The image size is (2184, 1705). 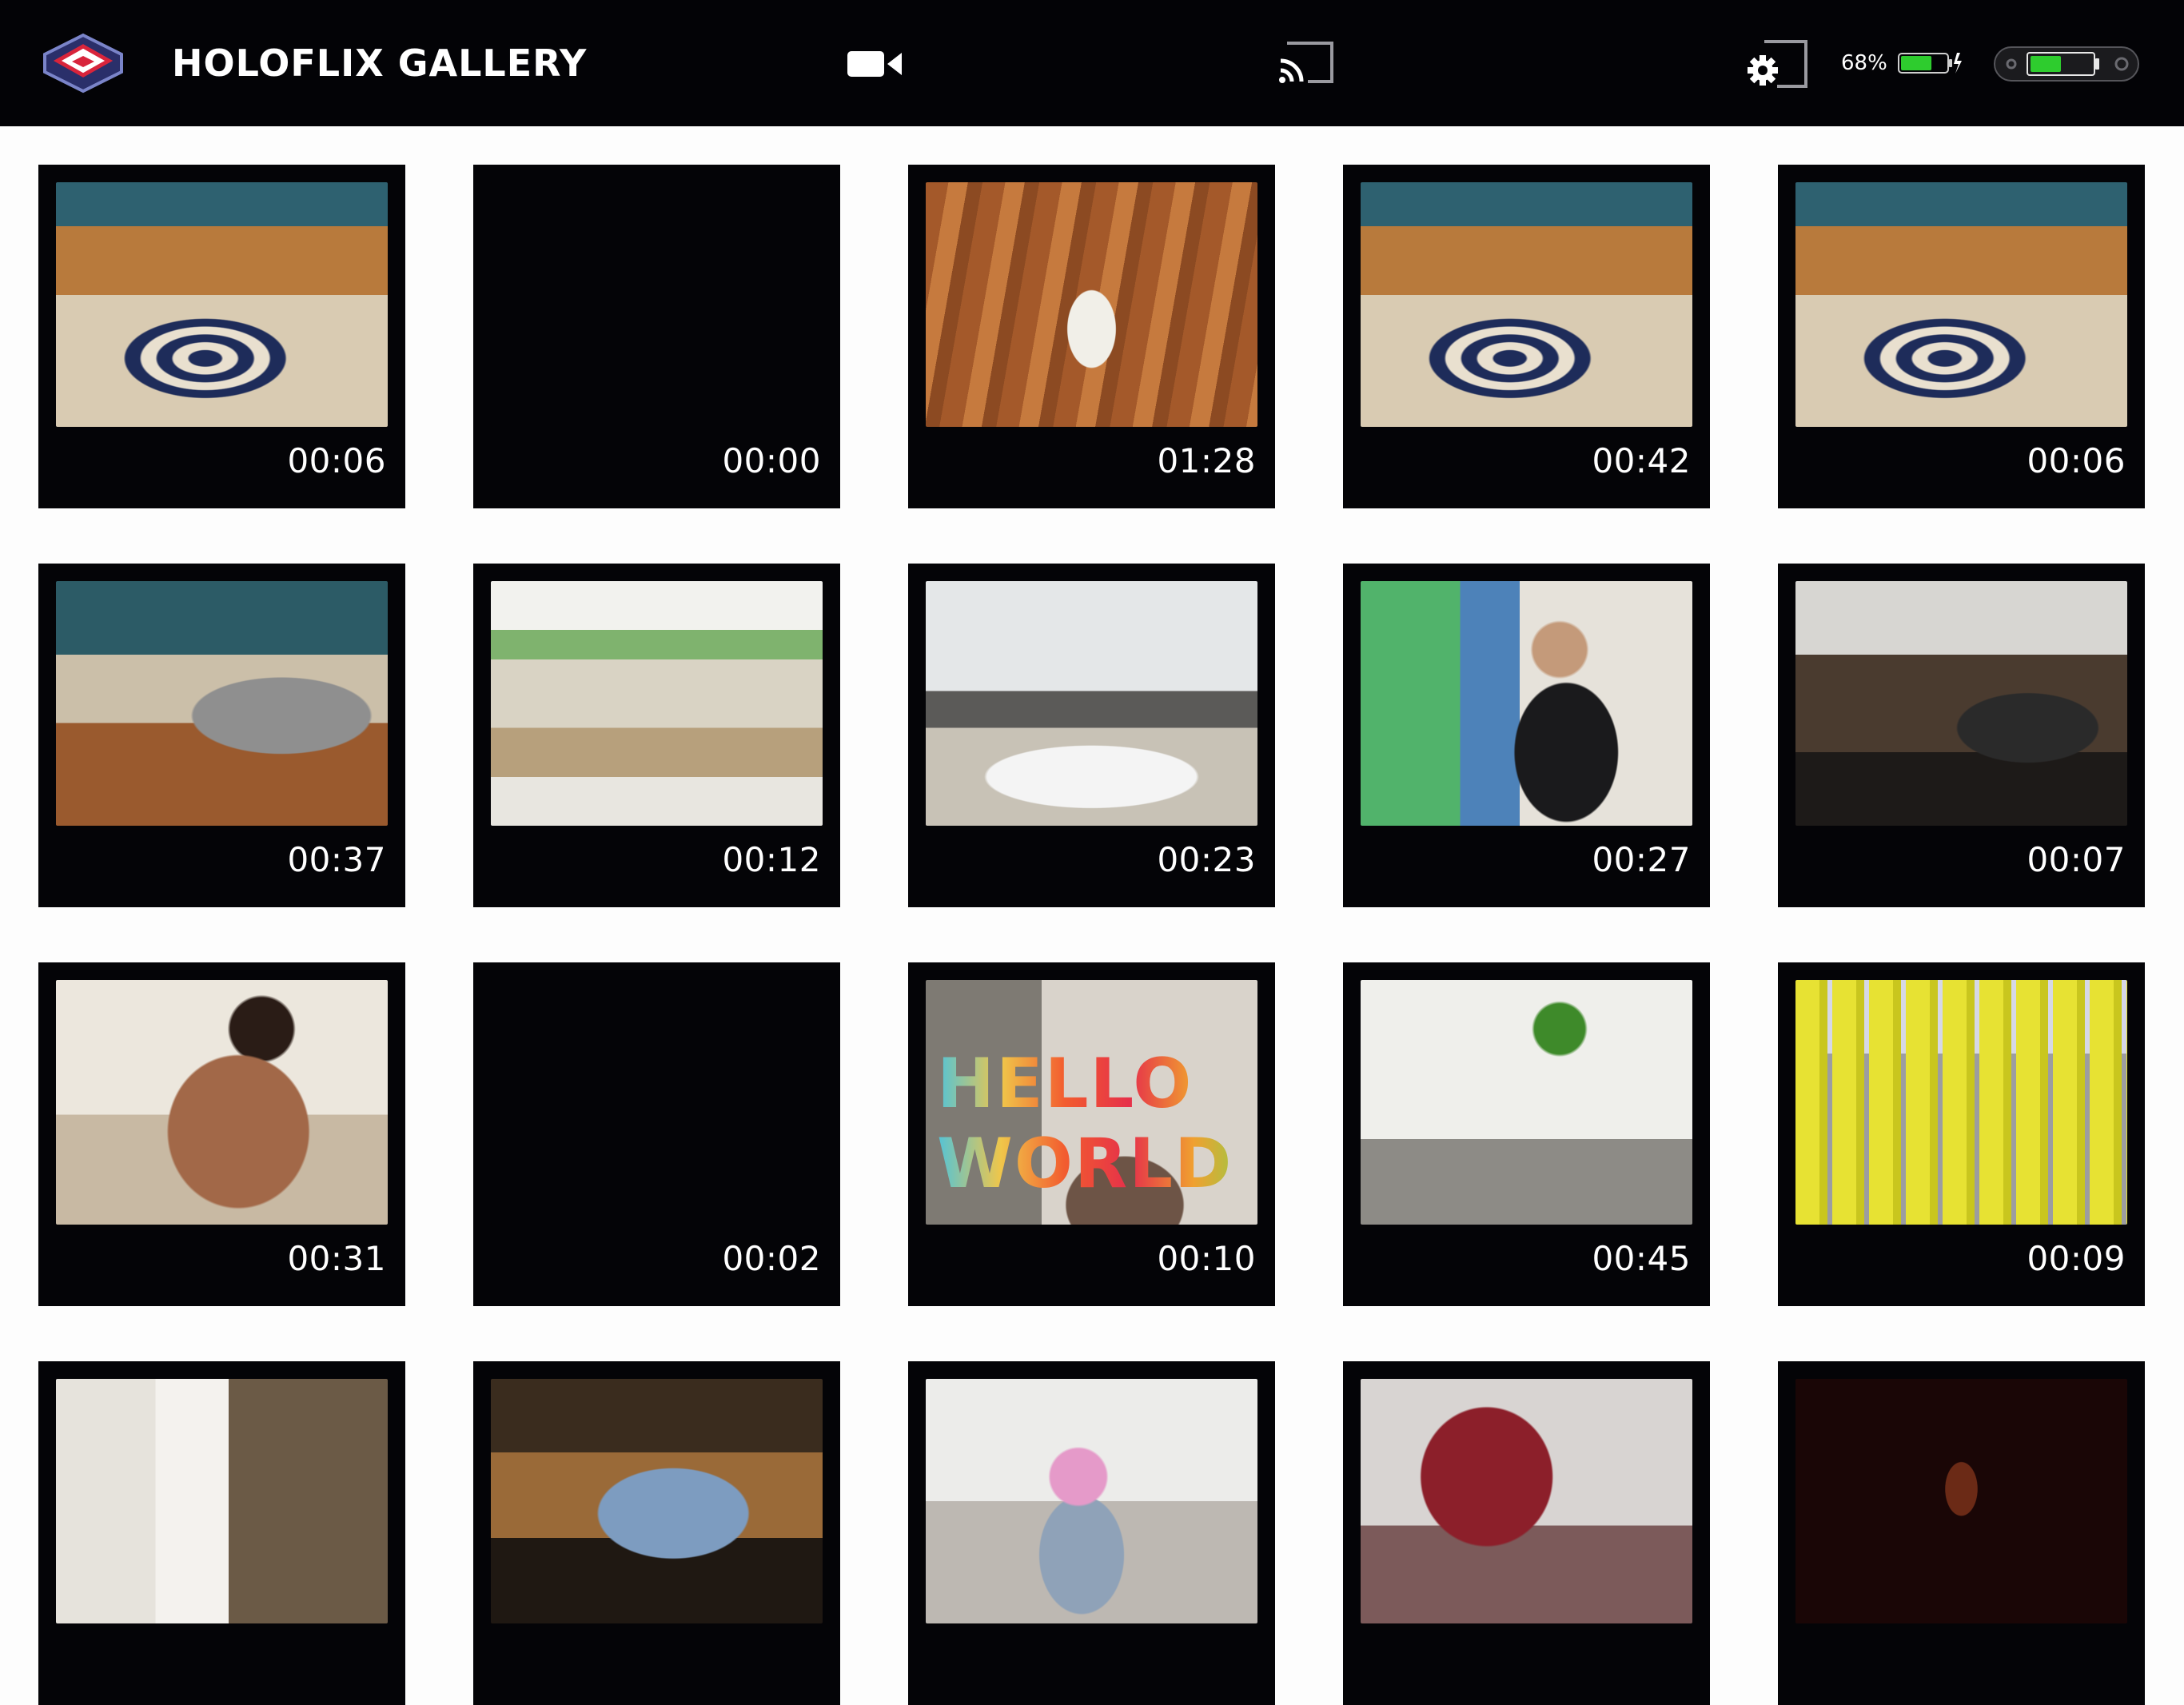 I want to click on video-tile: 00:09, so click(x=1961, y=1134).